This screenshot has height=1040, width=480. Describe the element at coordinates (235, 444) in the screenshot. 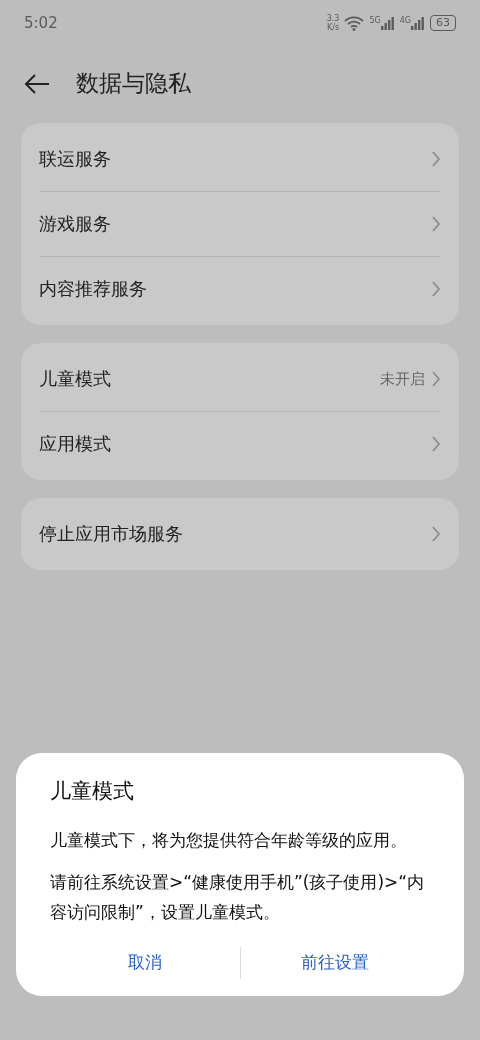

I see `settings-item: 应用模式` at that location.